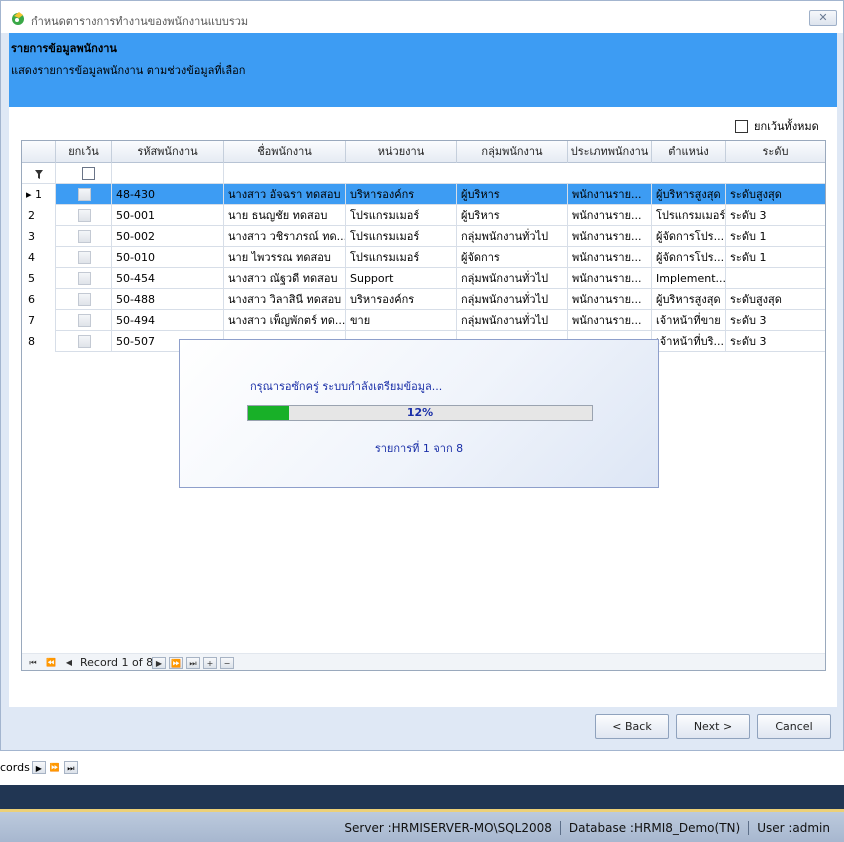 The image size is (844, 842). What do you see at coordinates (794, 726) in the screenshot?
I see `cancel-button: Cancel` at bounding box center [794, 726].